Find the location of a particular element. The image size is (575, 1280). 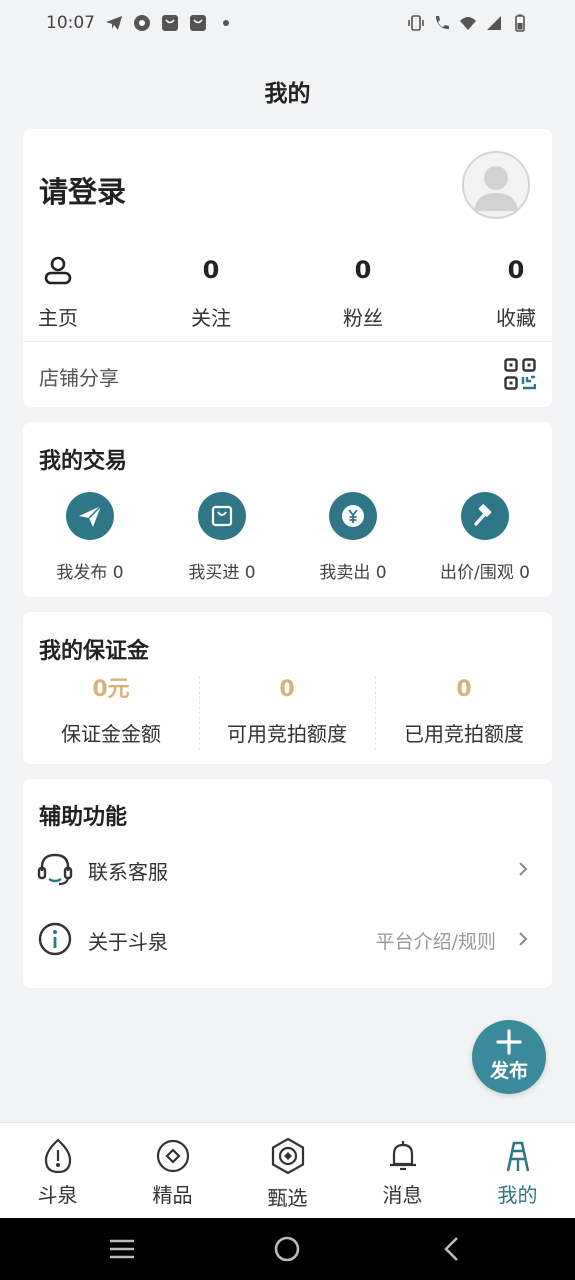

my-trade-card: 我的交易 我发布 0 我买进 0 我卖出 0 出价/围观 0 is located at coordinates (287, 509).